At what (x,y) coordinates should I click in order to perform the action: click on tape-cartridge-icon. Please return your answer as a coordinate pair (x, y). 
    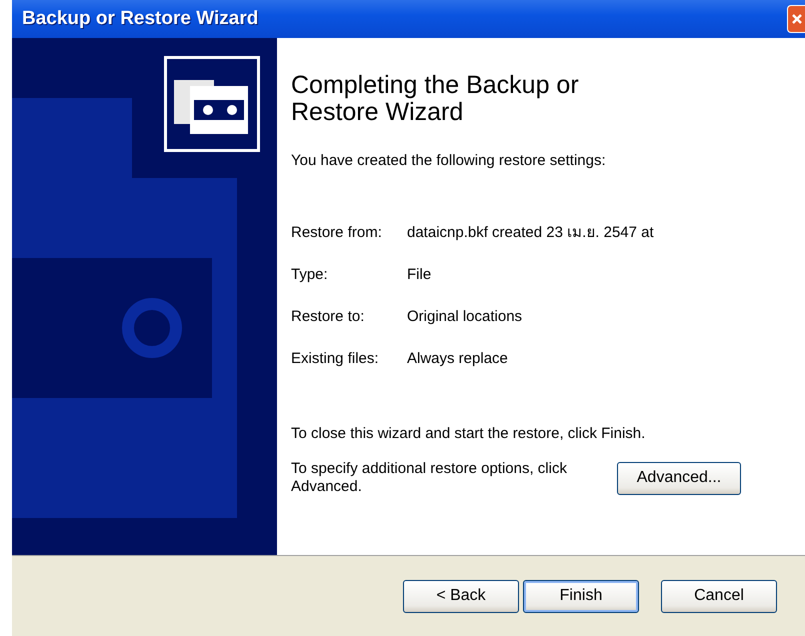
    Looking at the image, I should click on (212, 104).